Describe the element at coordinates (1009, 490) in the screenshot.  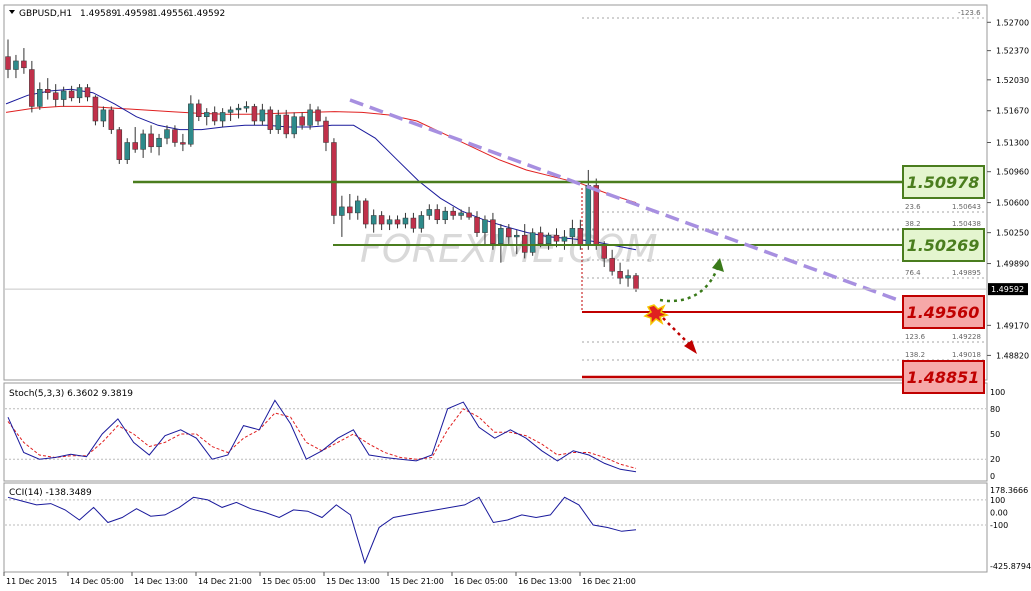
I see `cci-axis-label: 178.3666` at that location.